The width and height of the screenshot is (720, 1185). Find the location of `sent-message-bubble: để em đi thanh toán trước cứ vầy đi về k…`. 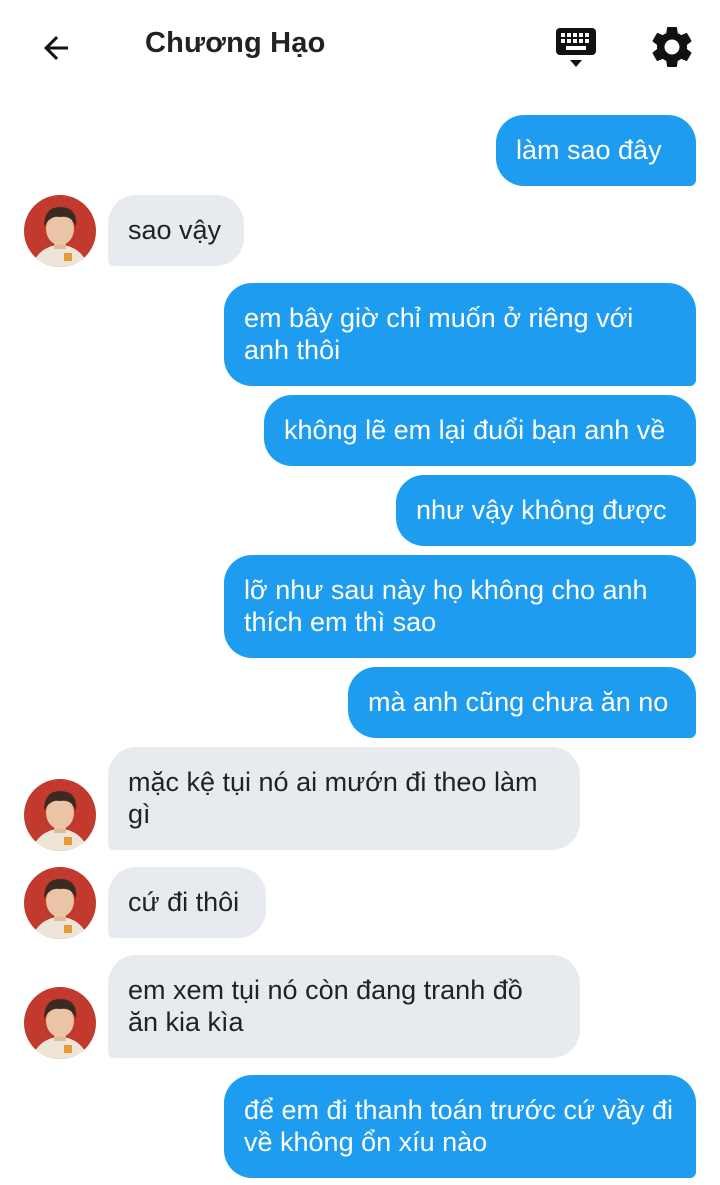

sent-message-bubble: để em đi thanh toán trước cứ vầy đi về k… is located at coordinates (460, 1126).